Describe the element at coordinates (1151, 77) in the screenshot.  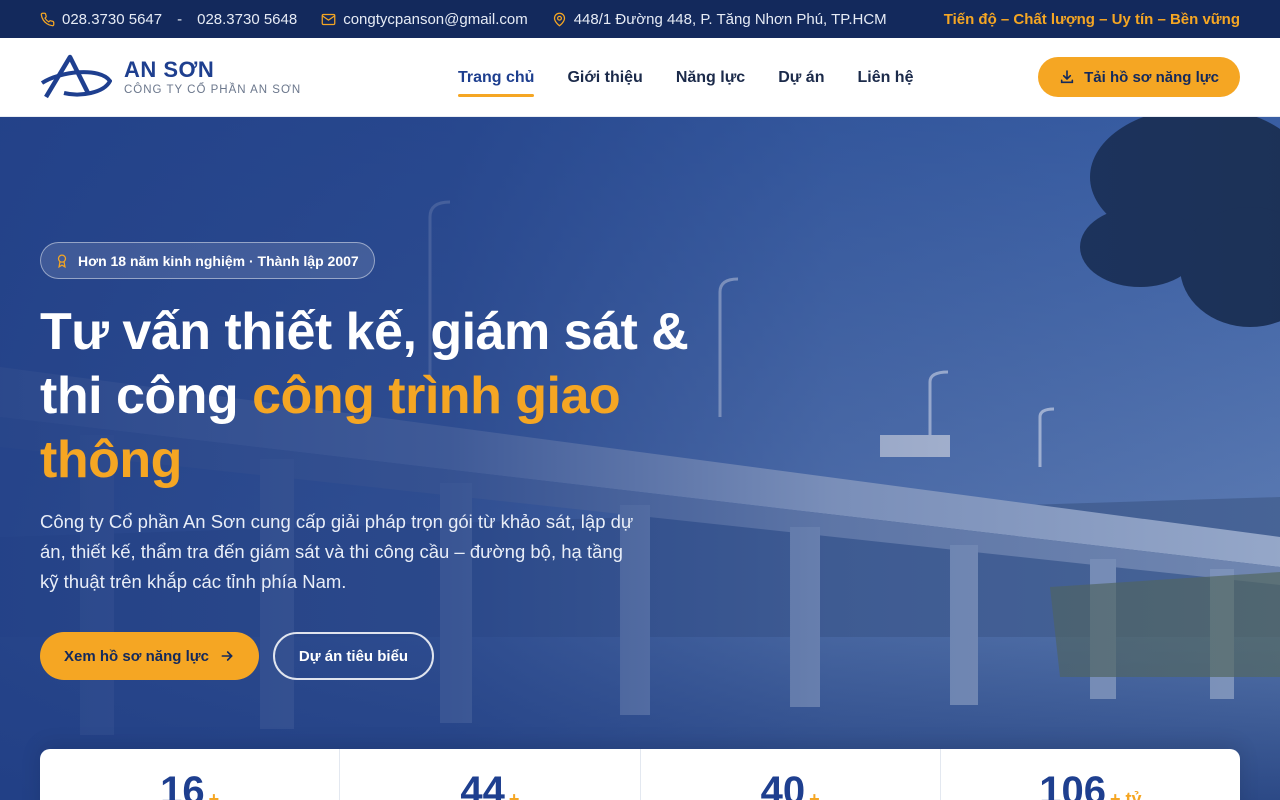
I see `download-profile-label: Tải hồ sơ năng lực` at that location.